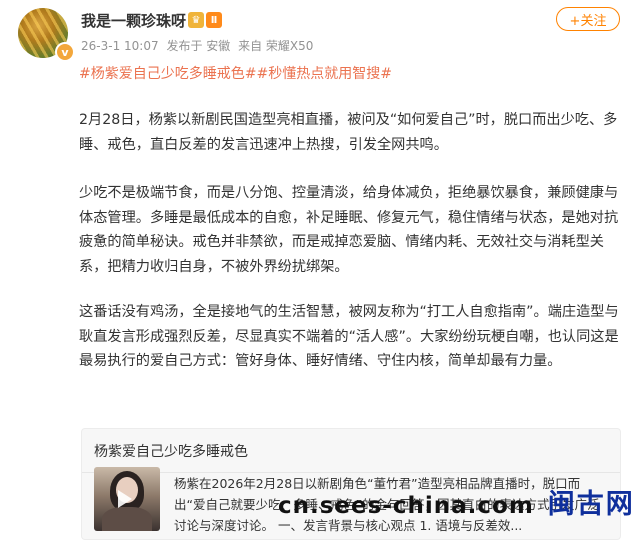  Describe the element at coordinates (214, 20) in the screenshot. I see `member-badge-icon: Ⅱ` at that location.